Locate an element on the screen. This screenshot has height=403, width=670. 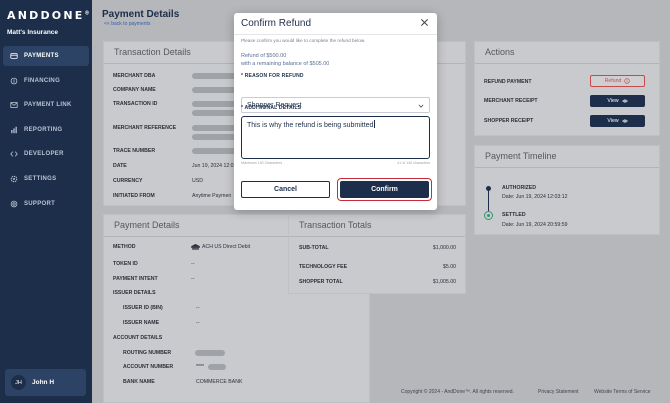
detail-label: INITIATED FROM is located at coordinates (134, 196).